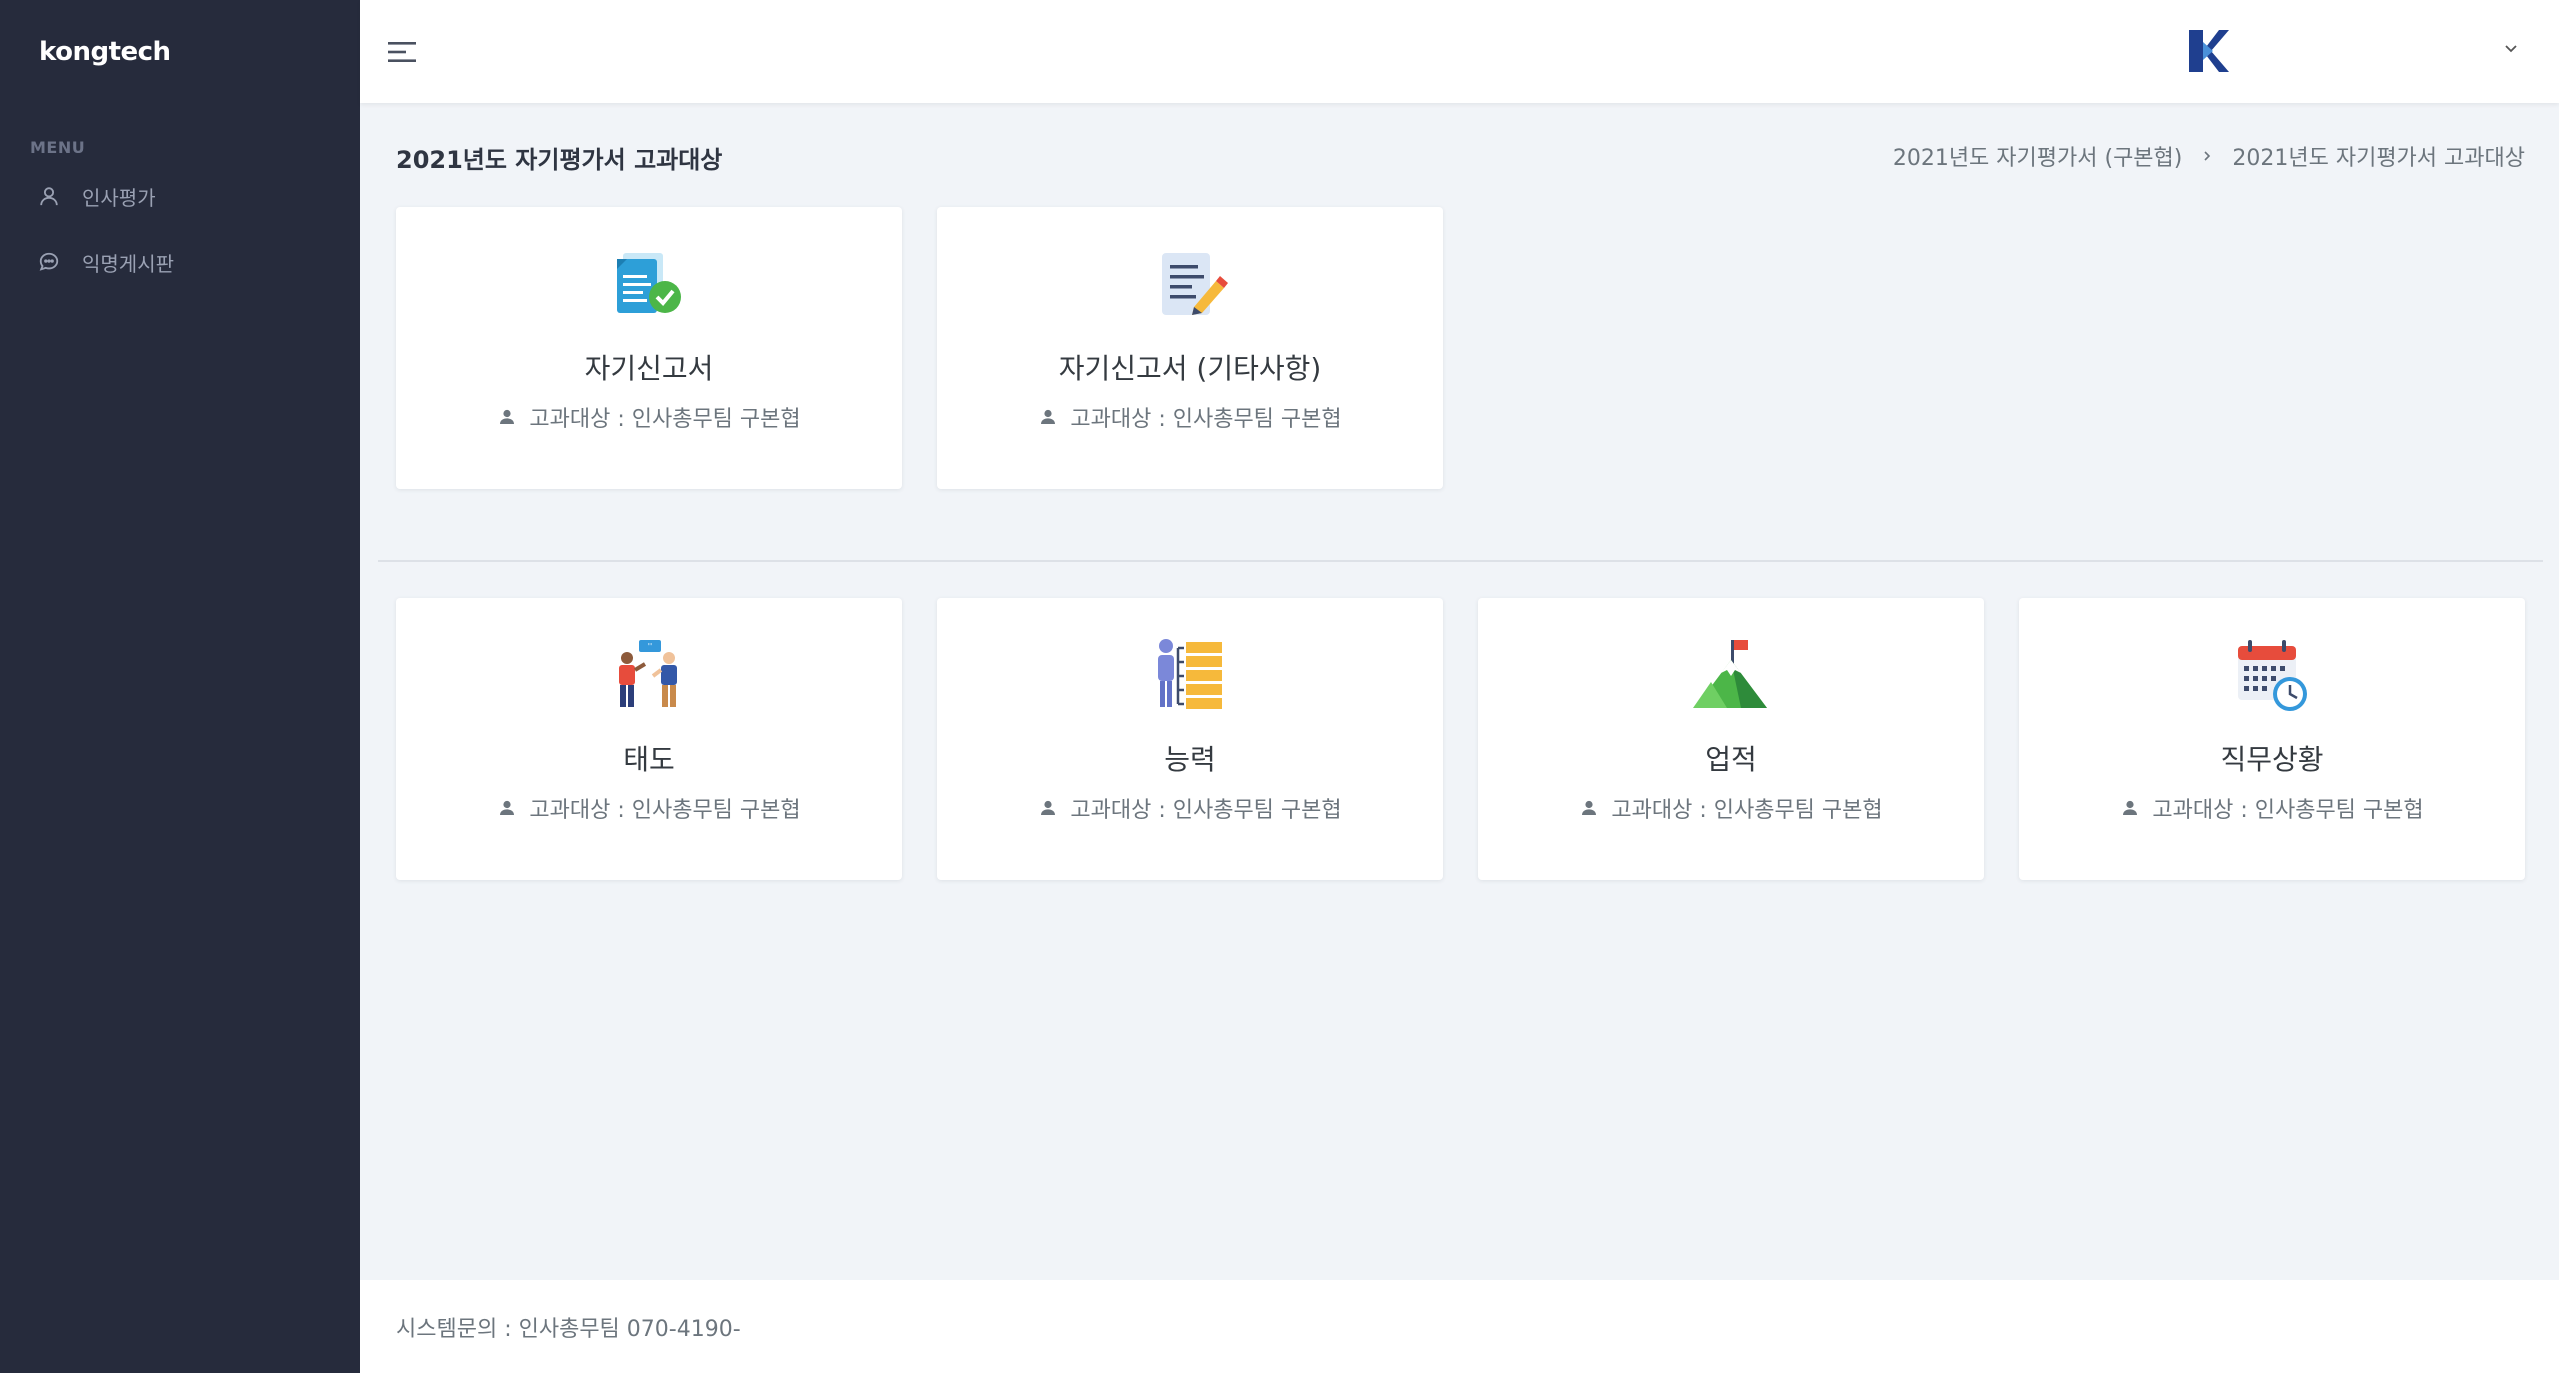  What do you see at coordinates (1459, 51) in the screenshot?
I see `top-header` at bounding box center [1459, 51].